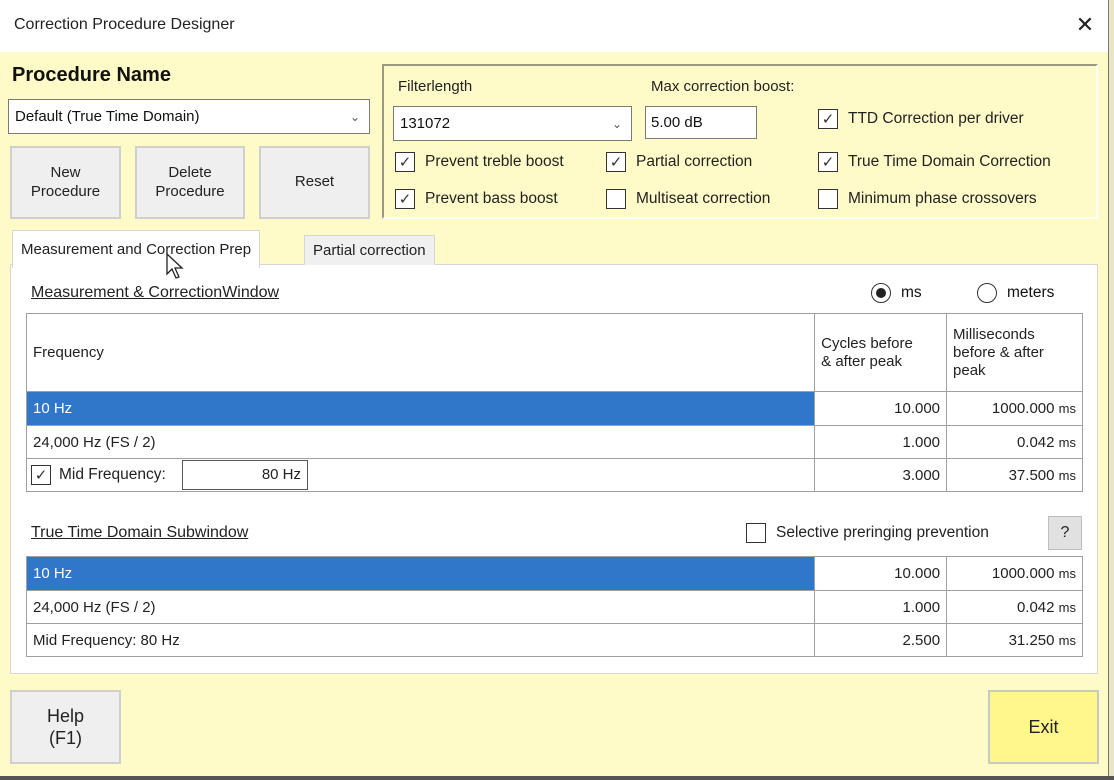 The image size is (1114, 780). Describe the element at coordinates (1014, 475) in the screenshot. I see `ms-cell: 37.500 ms` at that location.